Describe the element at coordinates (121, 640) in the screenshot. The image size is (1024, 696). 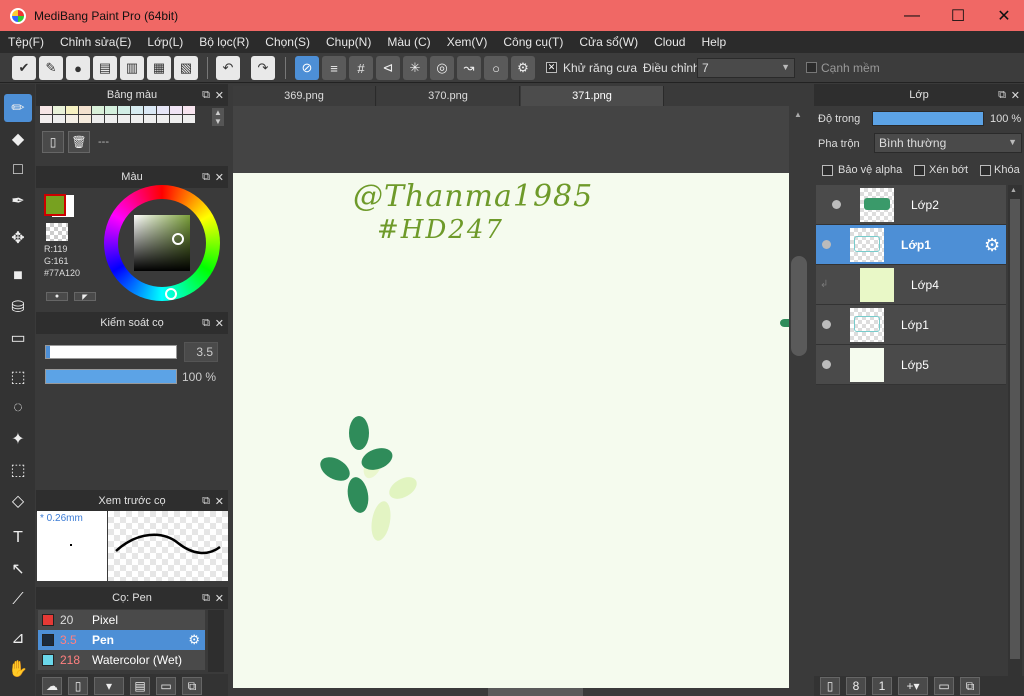
I see `brush-item-pen: 3.5 Pen ⚙` at that location.